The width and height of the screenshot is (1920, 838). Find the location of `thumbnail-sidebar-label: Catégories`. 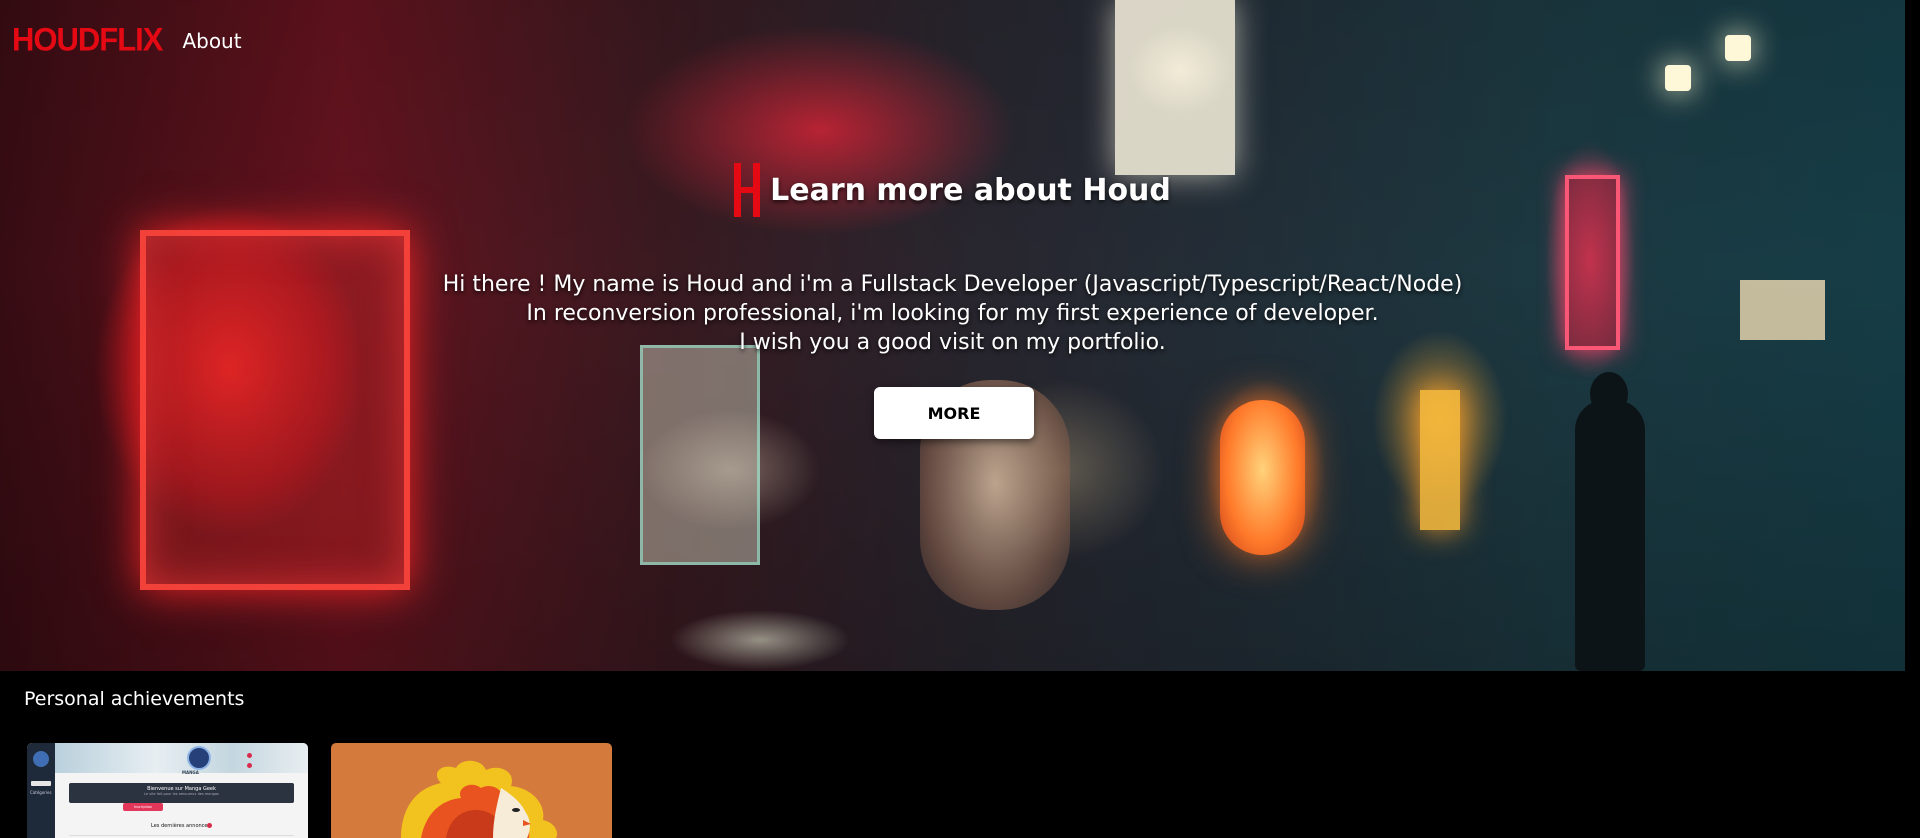

thumbnail-sidebar-label: Catégories is located at coordinates (41, 792).